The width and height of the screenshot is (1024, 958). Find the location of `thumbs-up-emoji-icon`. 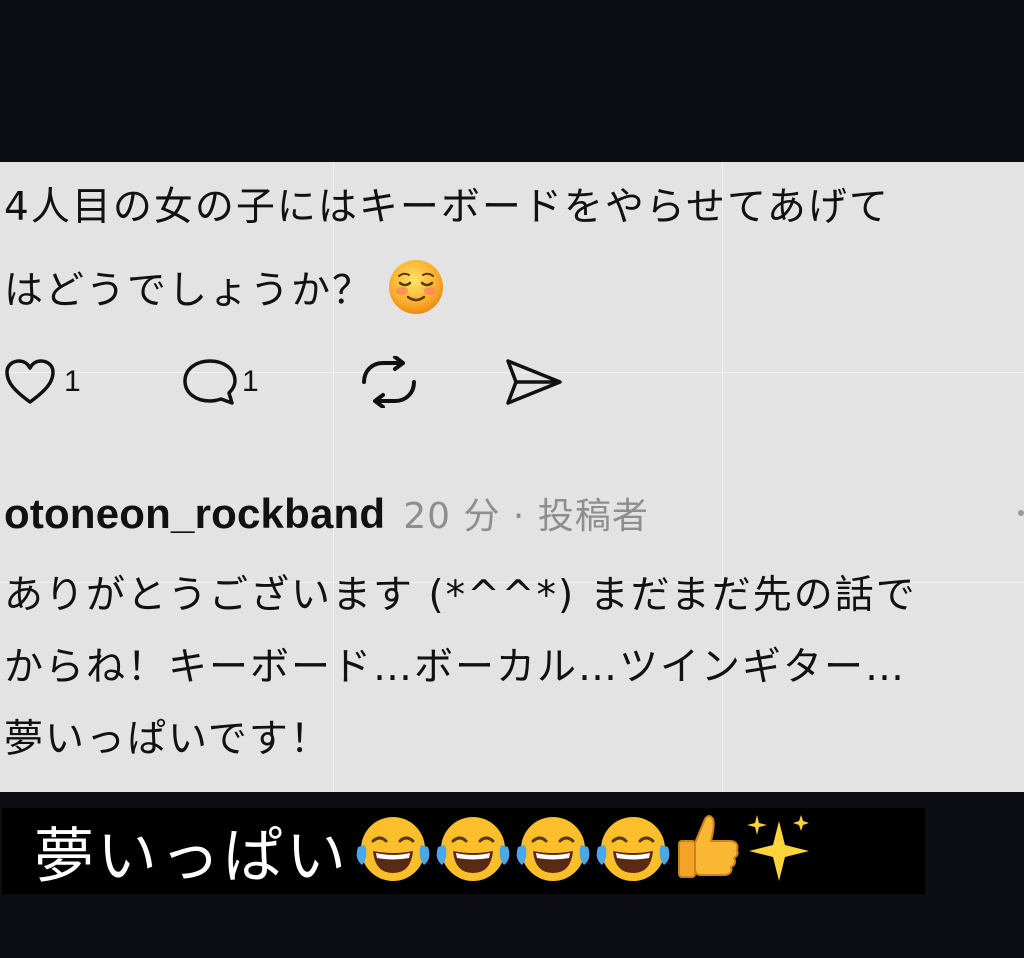

thumbs-up-emoji-icon is located at coordinates (708, 851).